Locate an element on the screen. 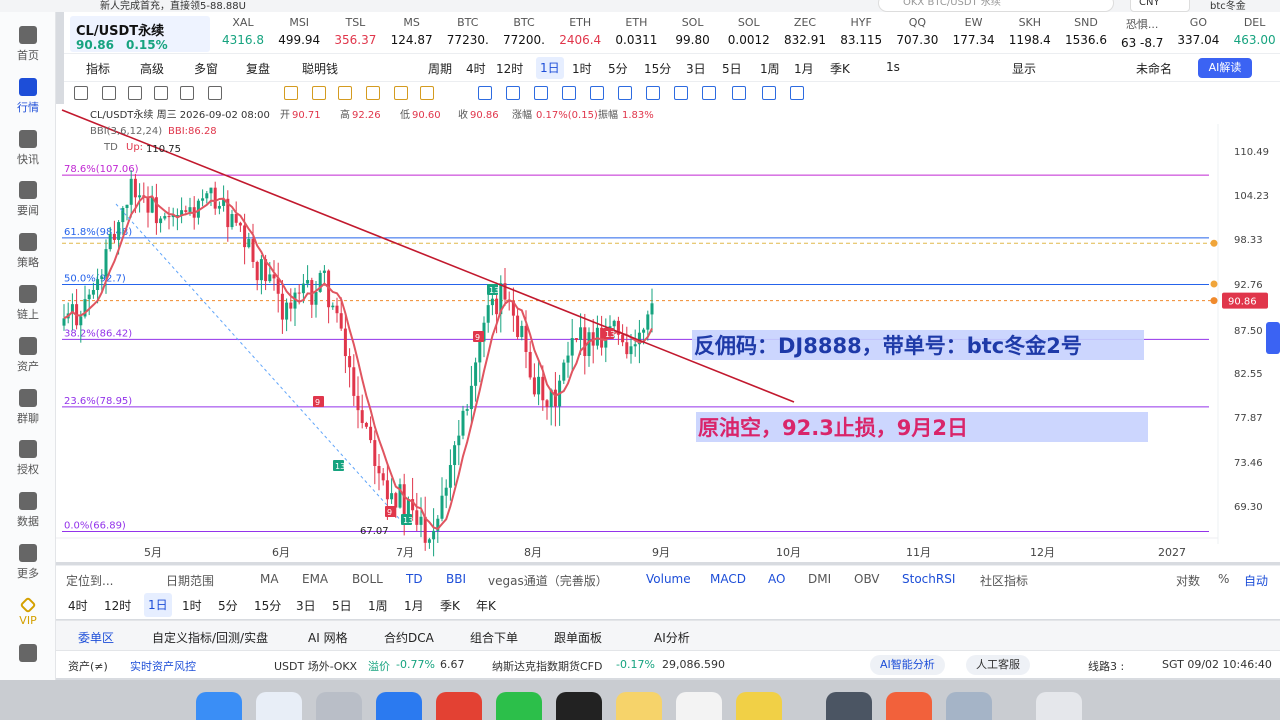  scale-option: % is located at coordinates (1223, 579).